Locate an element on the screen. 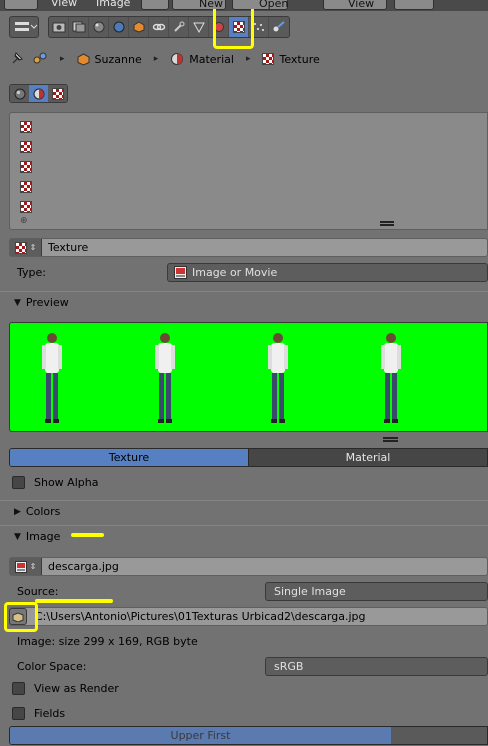 This screenshot has height=746, width=488. texture-datablock: ⇕ Texture is located at coordinates (248, 247).